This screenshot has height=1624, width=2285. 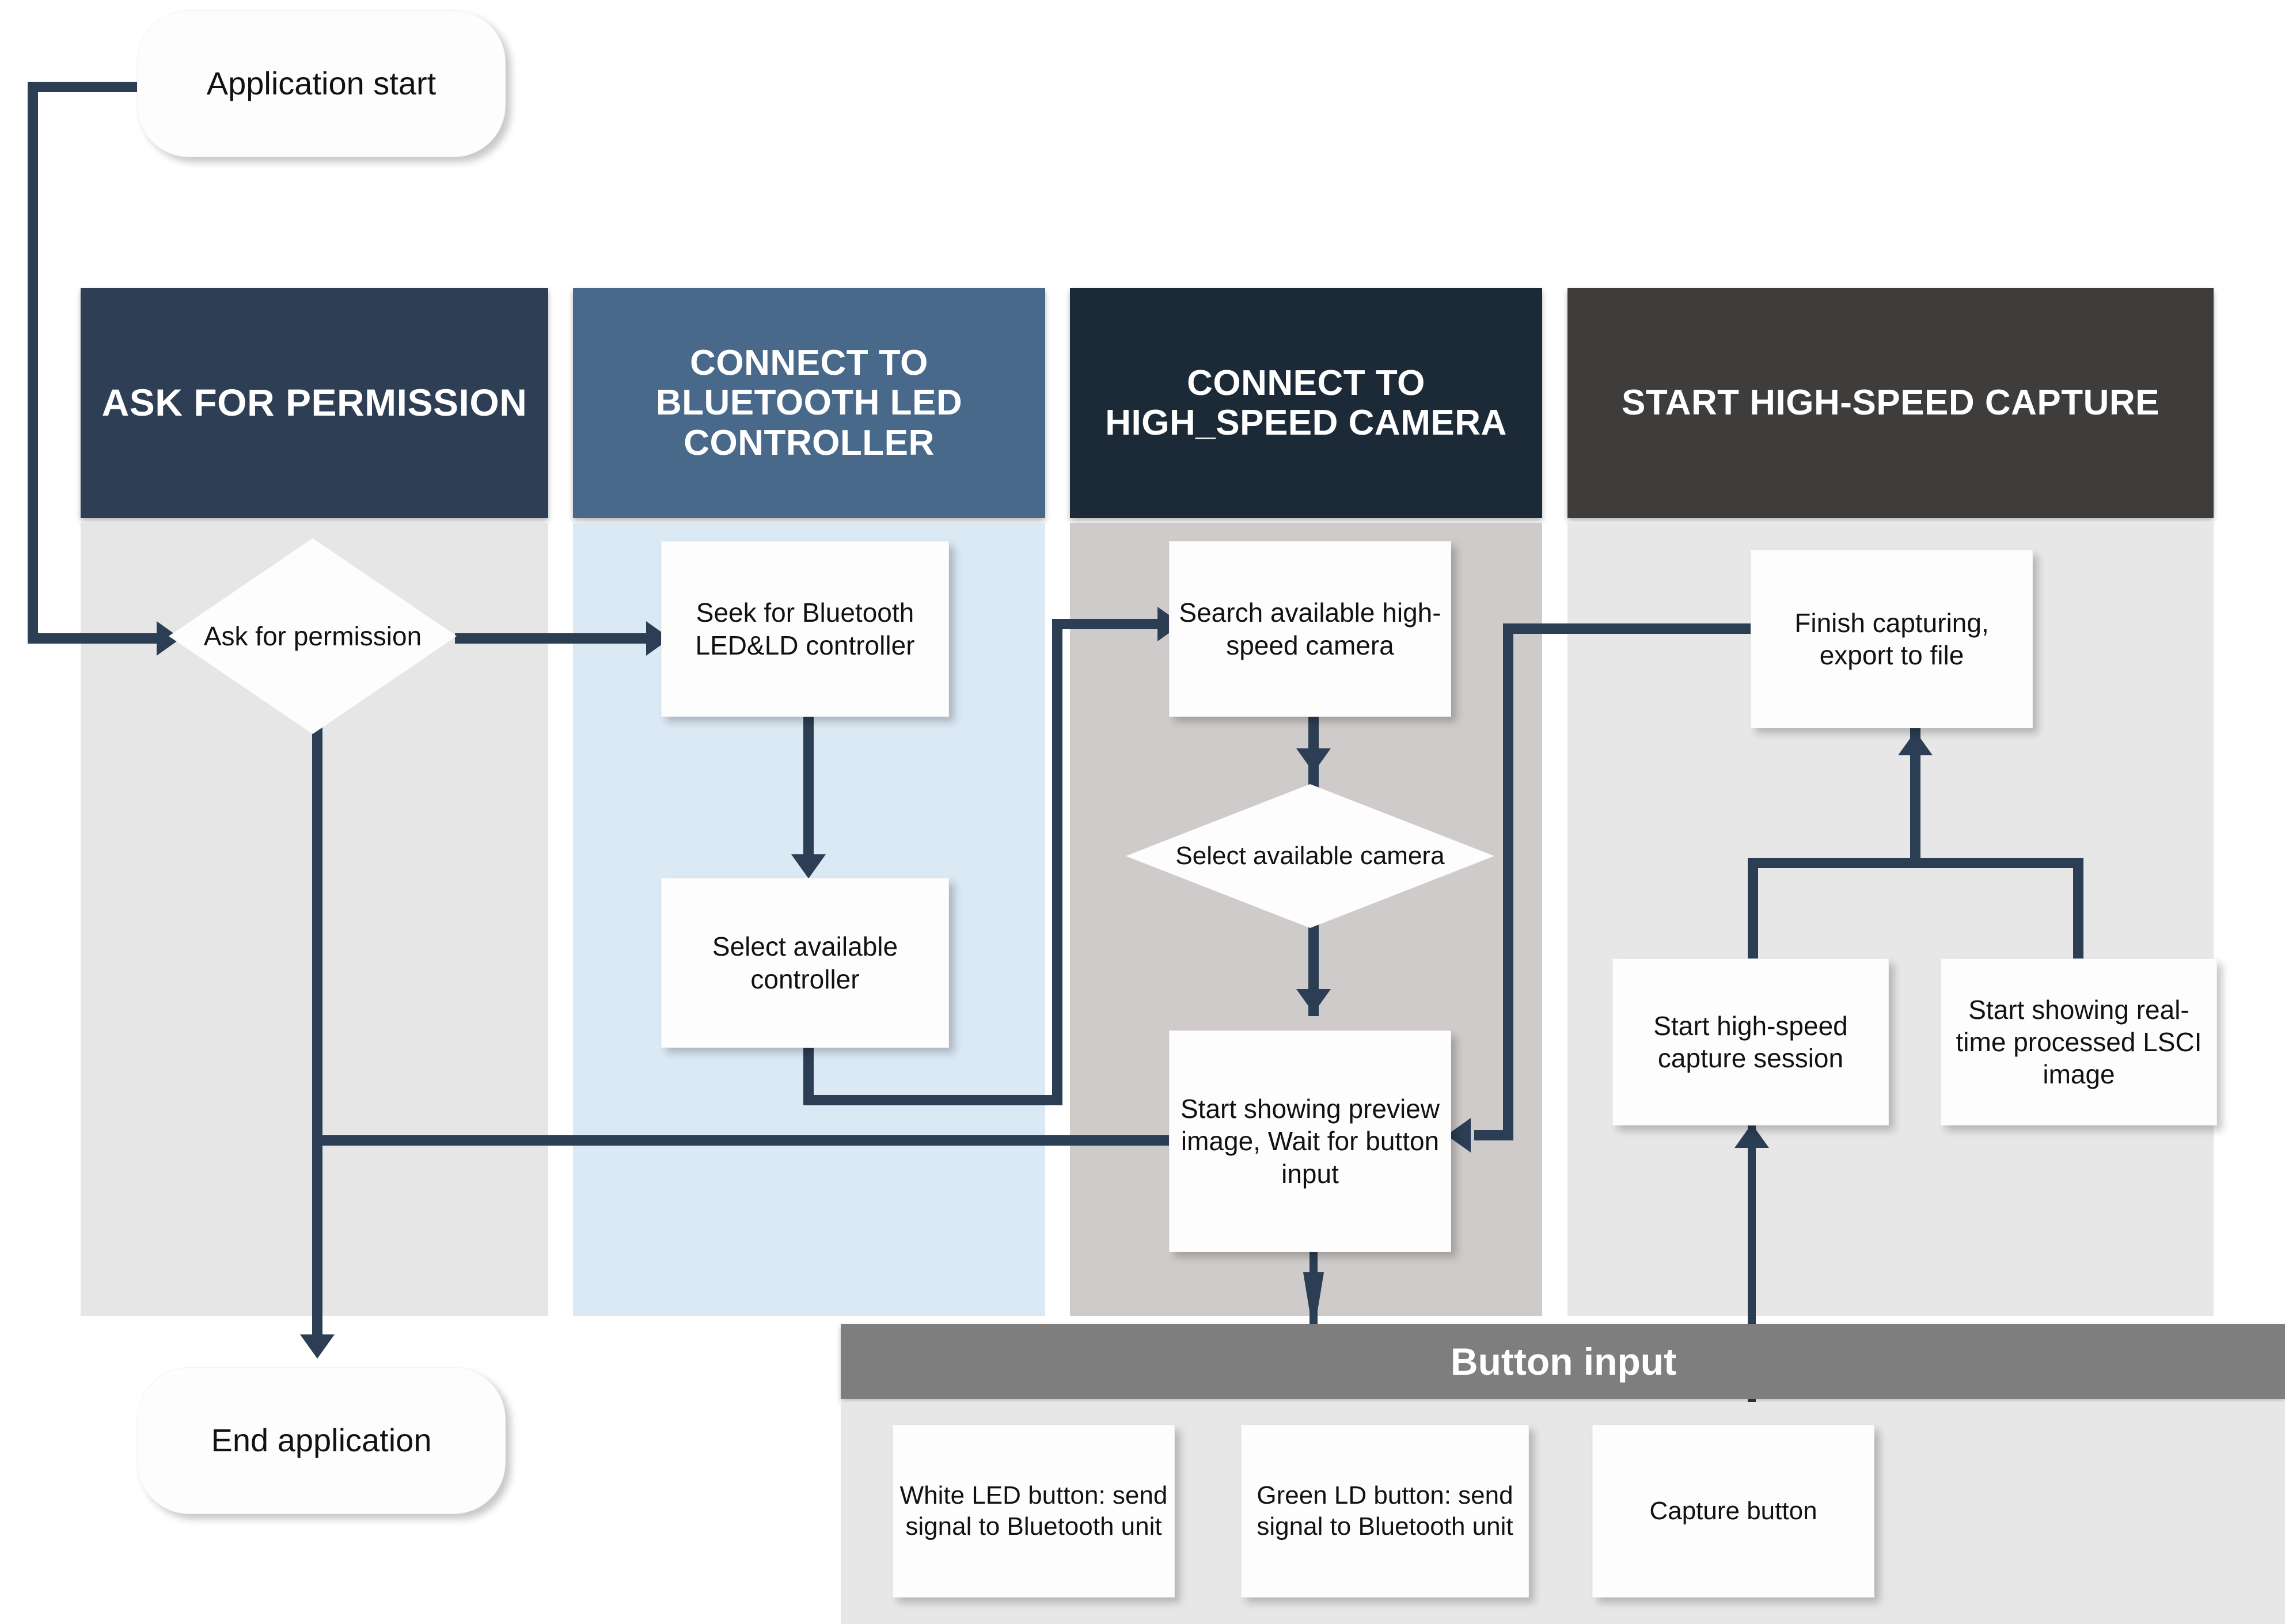 I want to click on terminal-application-start: Application start, so click(x=321, y=83).